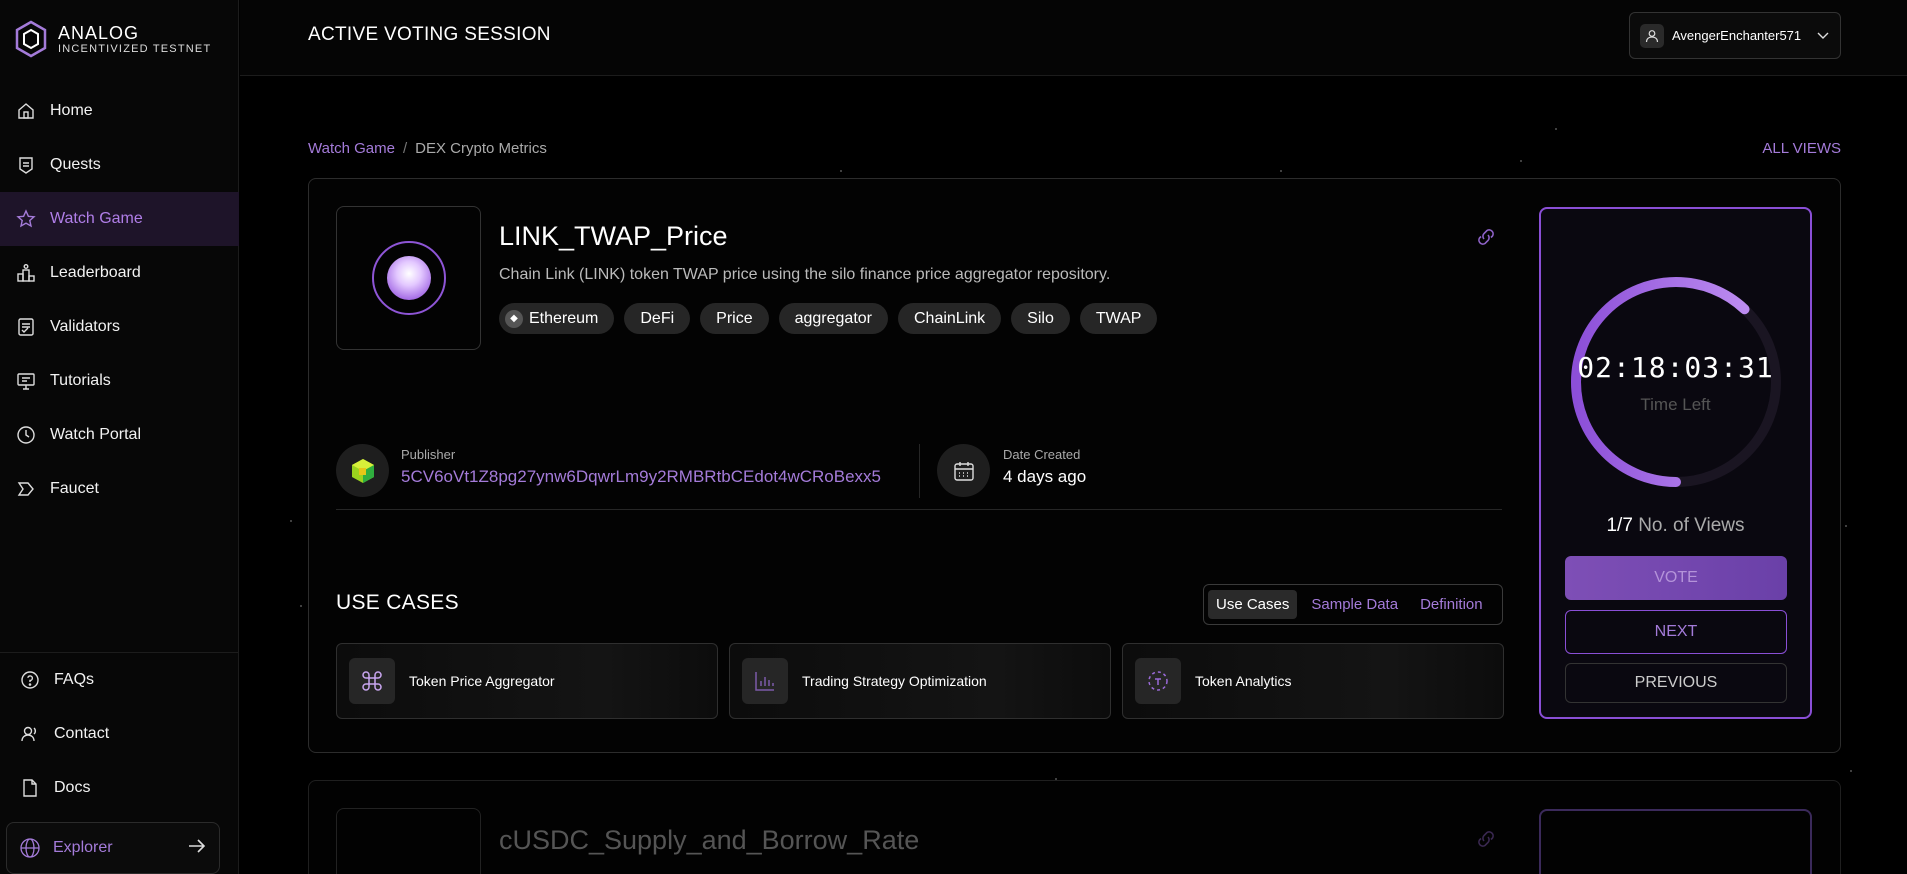 The image size is (1907, 874). What do you see at coordinates (428, 454) in the screenshot?
I see `publisher-label: Publisher` at bounding box center [428, 454].